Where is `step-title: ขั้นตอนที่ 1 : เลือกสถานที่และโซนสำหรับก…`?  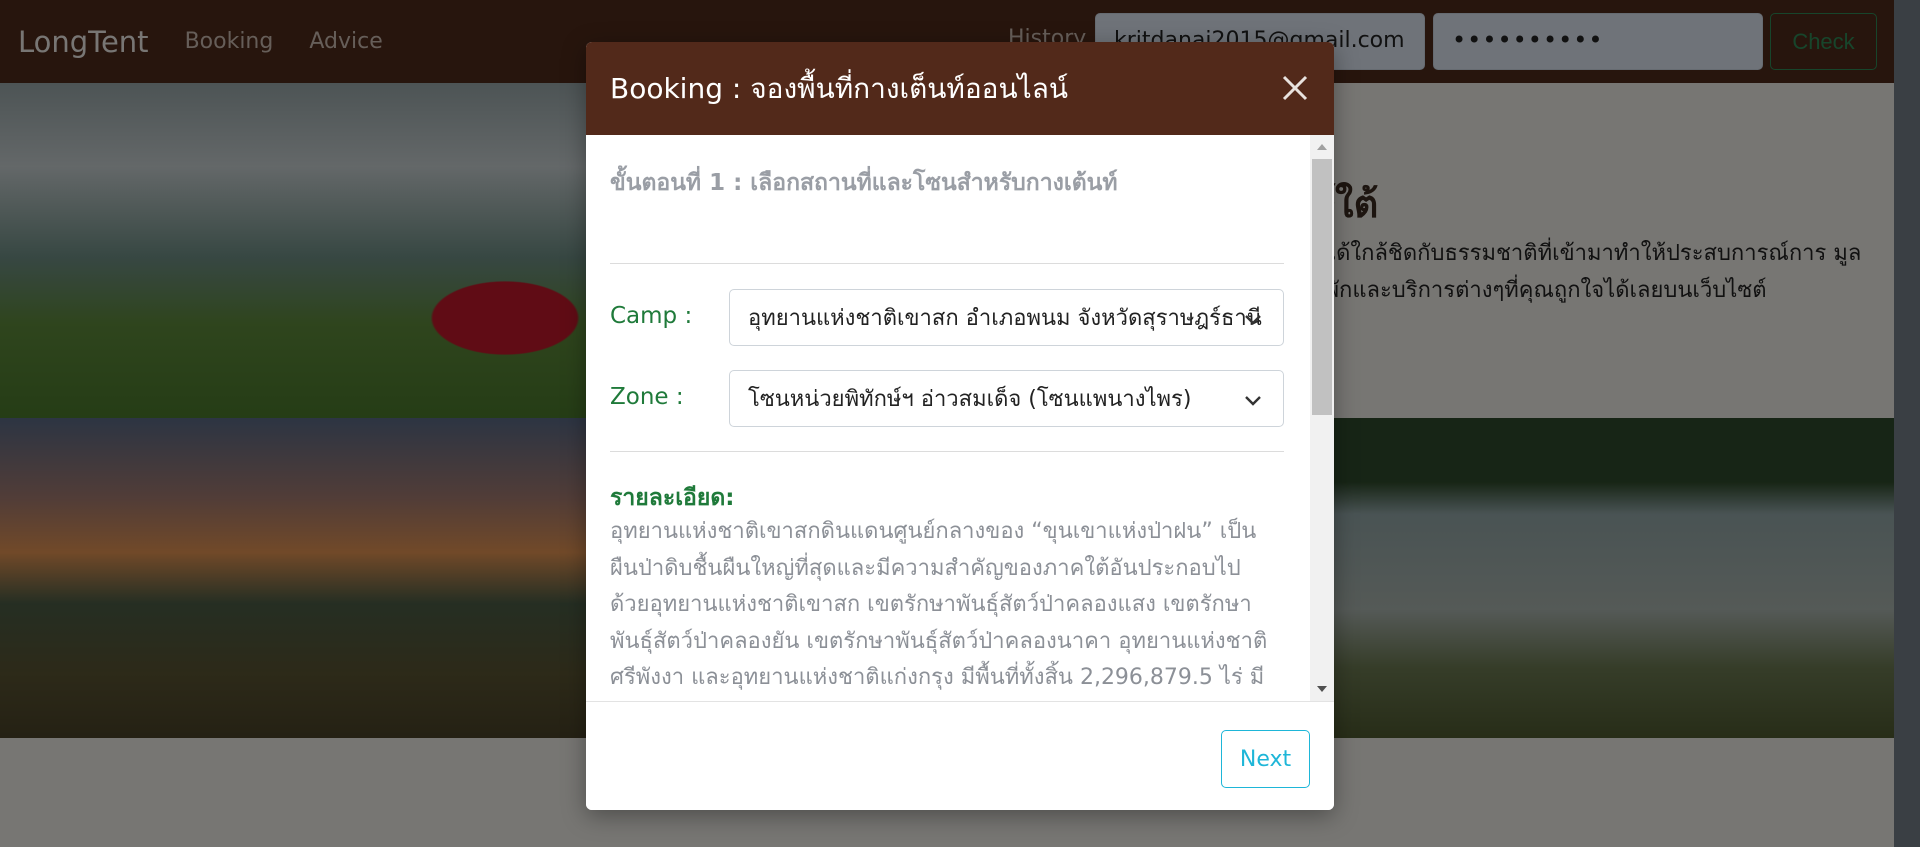
step-title: ขั้นตอนที่ 1 : เลือกสถานที่และโซนสำหรับก… is located at coordinates (864, 183).